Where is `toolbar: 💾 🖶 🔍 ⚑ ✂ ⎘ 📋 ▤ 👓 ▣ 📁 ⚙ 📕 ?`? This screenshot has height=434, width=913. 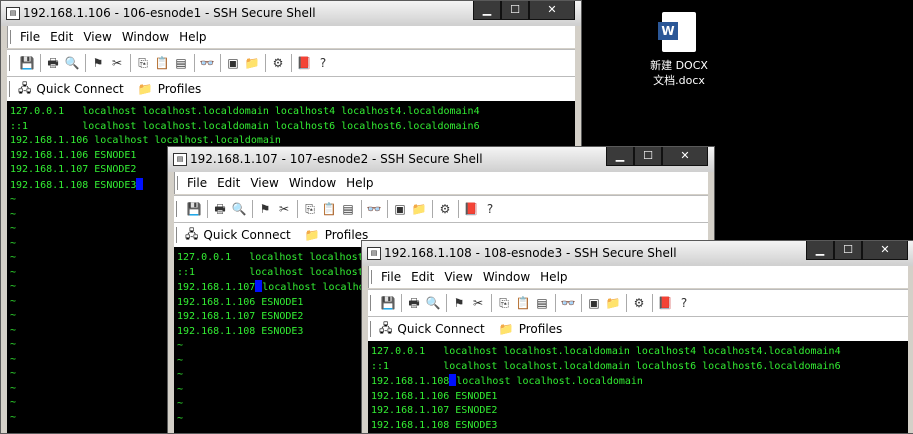
toolbar: 💾 🖶 🔍 ⚑ ✂ ⎘ 📋 ▤ 👓 ▣ 📁 ⚙ 📕 ? is located at coordinates (291, 62).